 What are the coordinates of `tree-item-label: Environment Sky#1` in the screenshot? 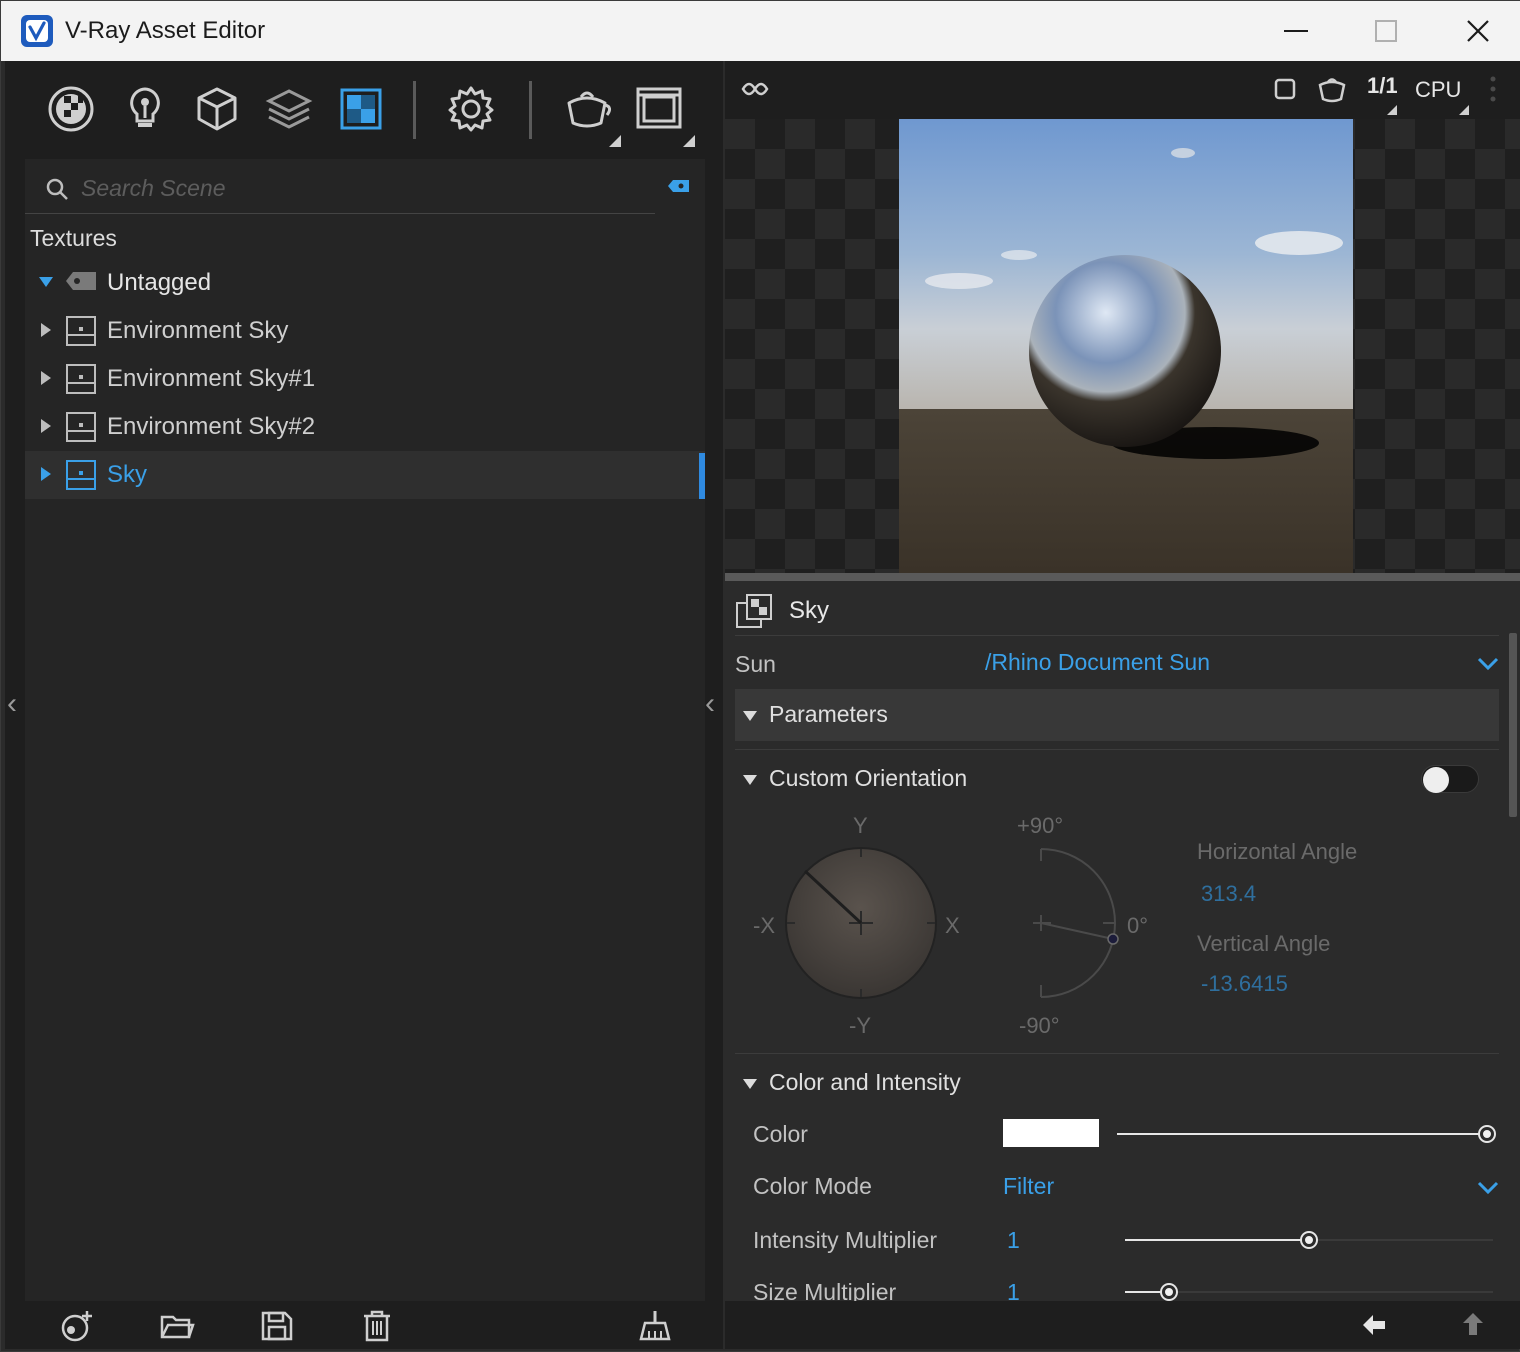 It's located at (211, 378).